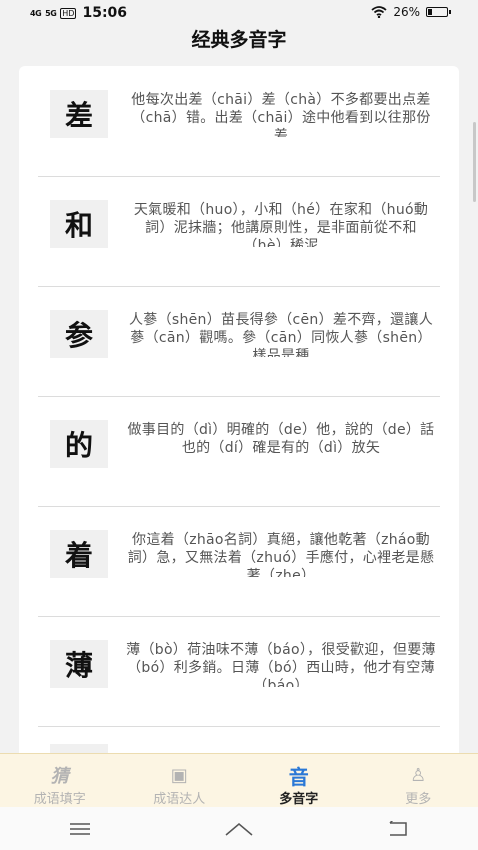 This screenshot has height=850, width=478. Describe the element at coordinates (430, 12) in the screenshot. I see `battery-fill` at that location.